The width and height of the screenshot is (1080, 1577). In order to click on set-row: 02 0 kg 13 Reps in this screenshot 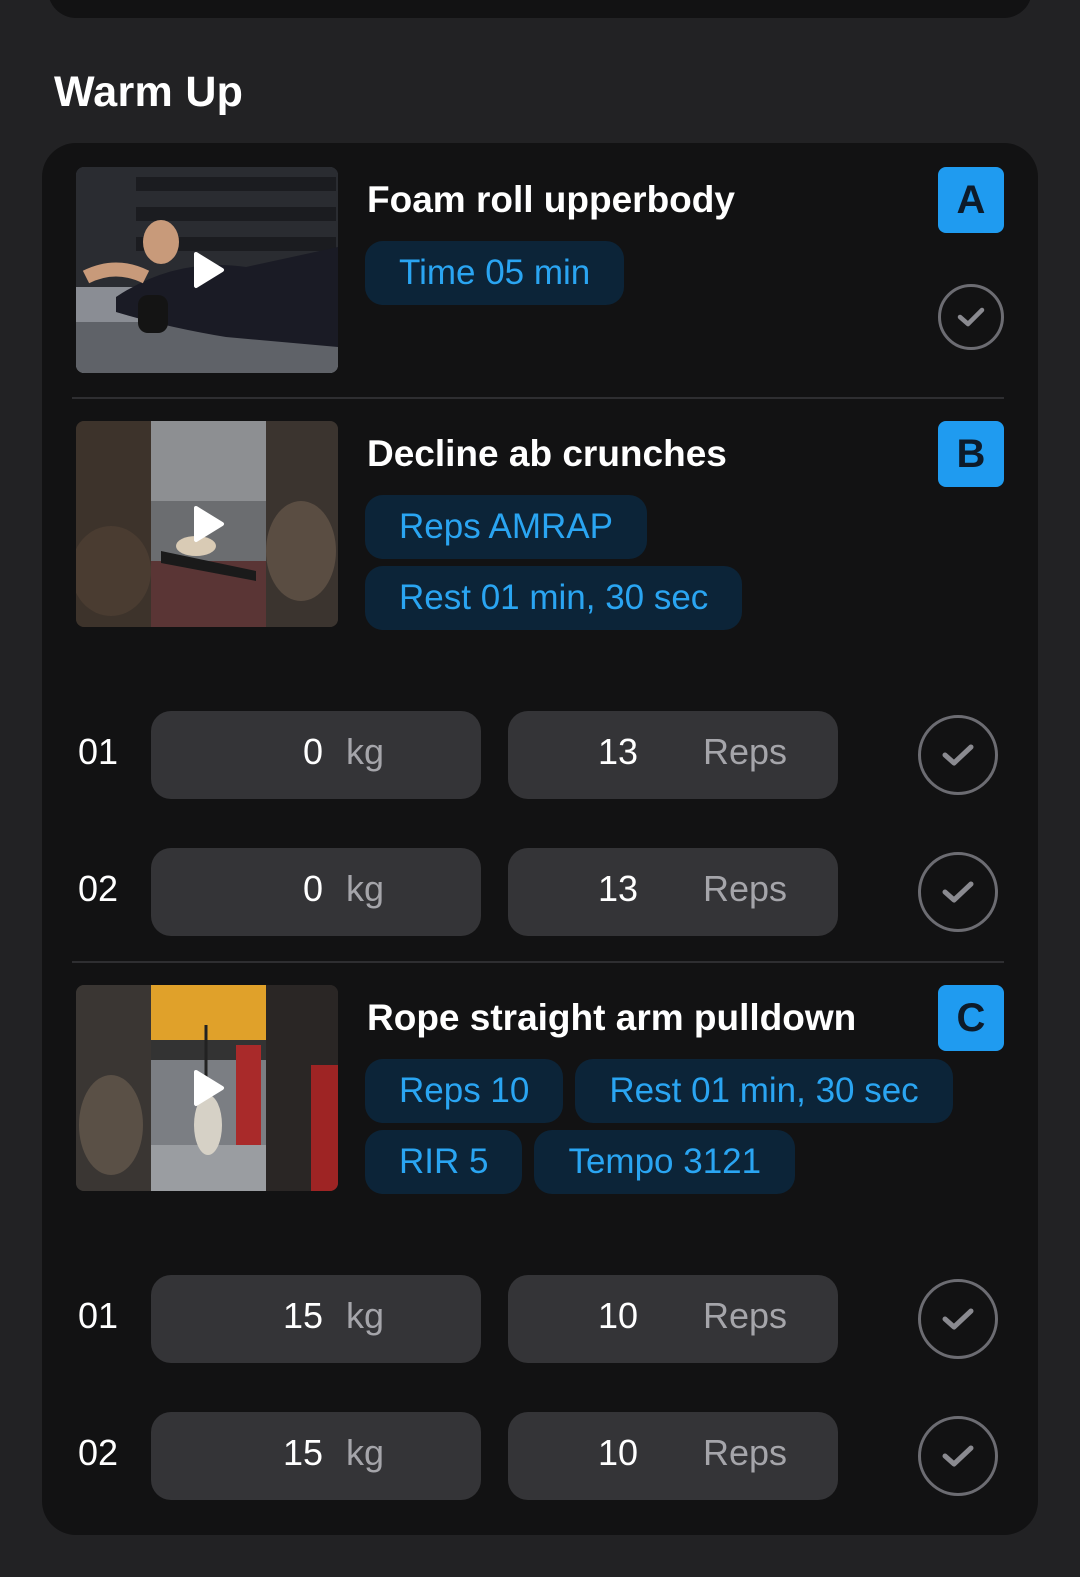, I will do `click(540, 892)`.